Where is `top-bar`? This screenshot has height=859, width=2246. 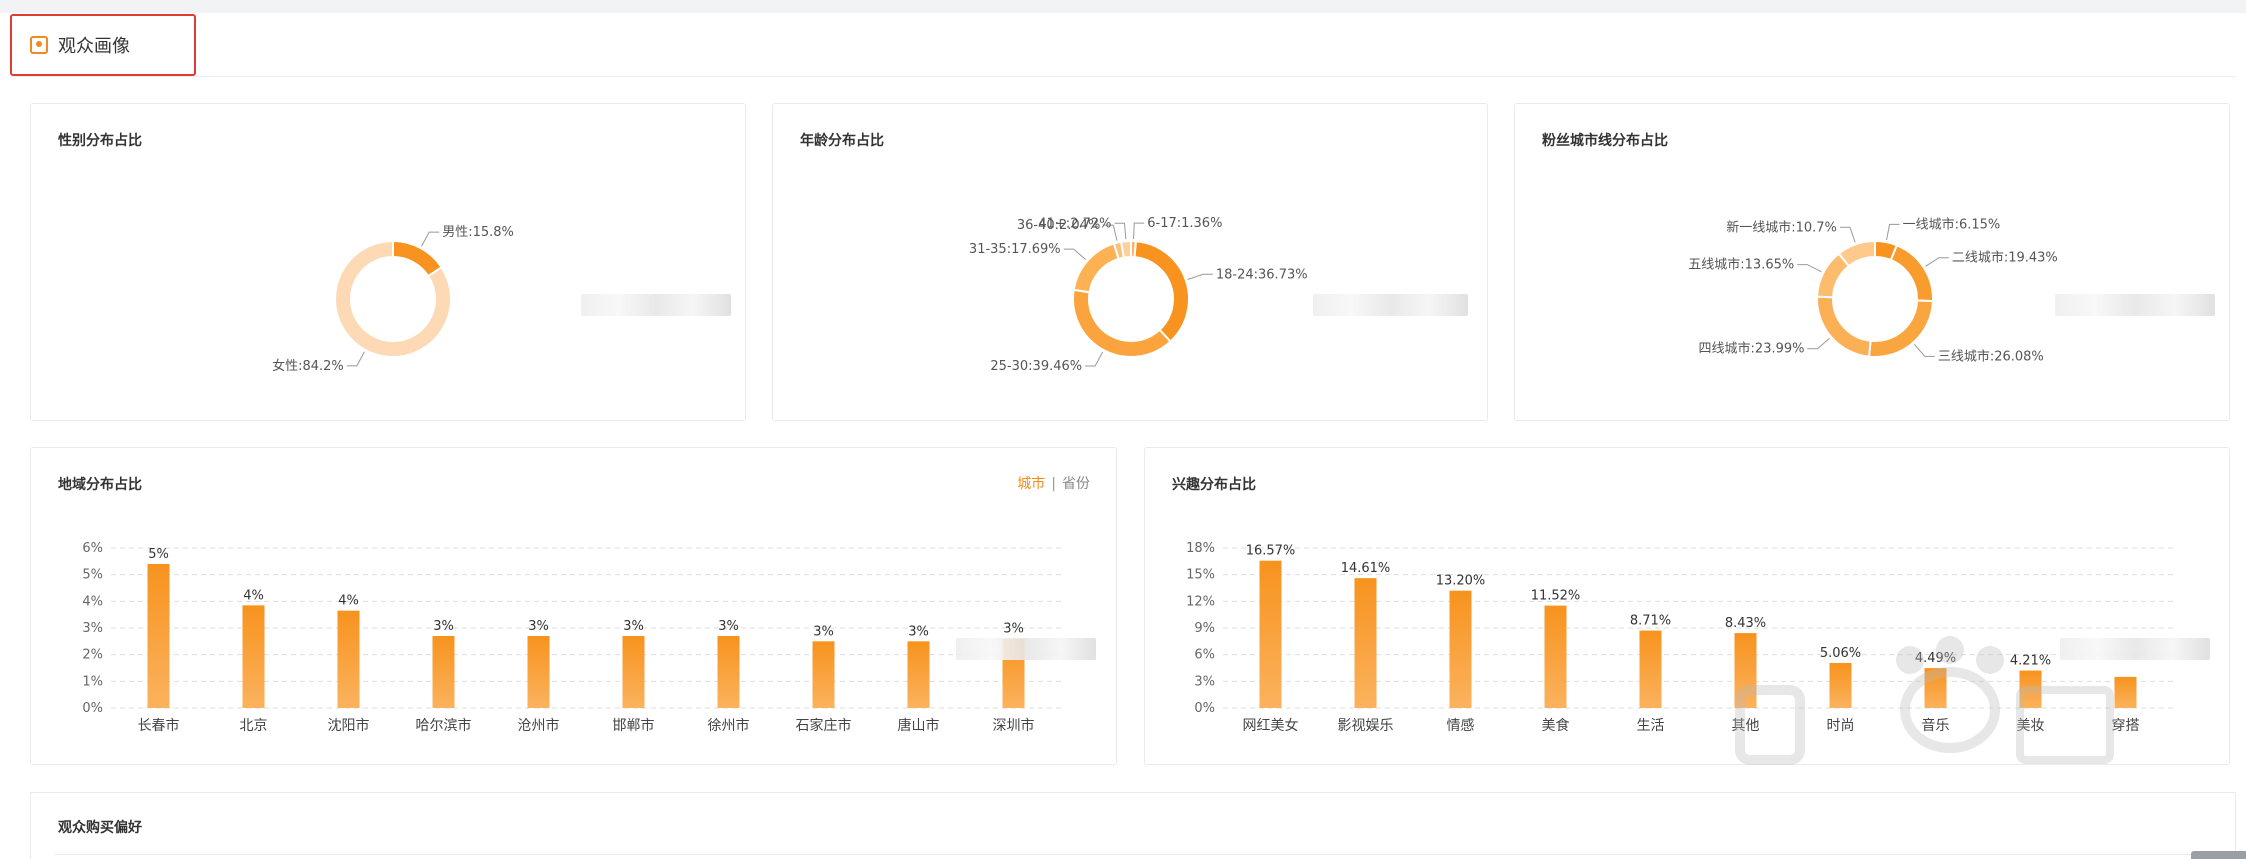 top-bar is located at coordinates (1123, 6).